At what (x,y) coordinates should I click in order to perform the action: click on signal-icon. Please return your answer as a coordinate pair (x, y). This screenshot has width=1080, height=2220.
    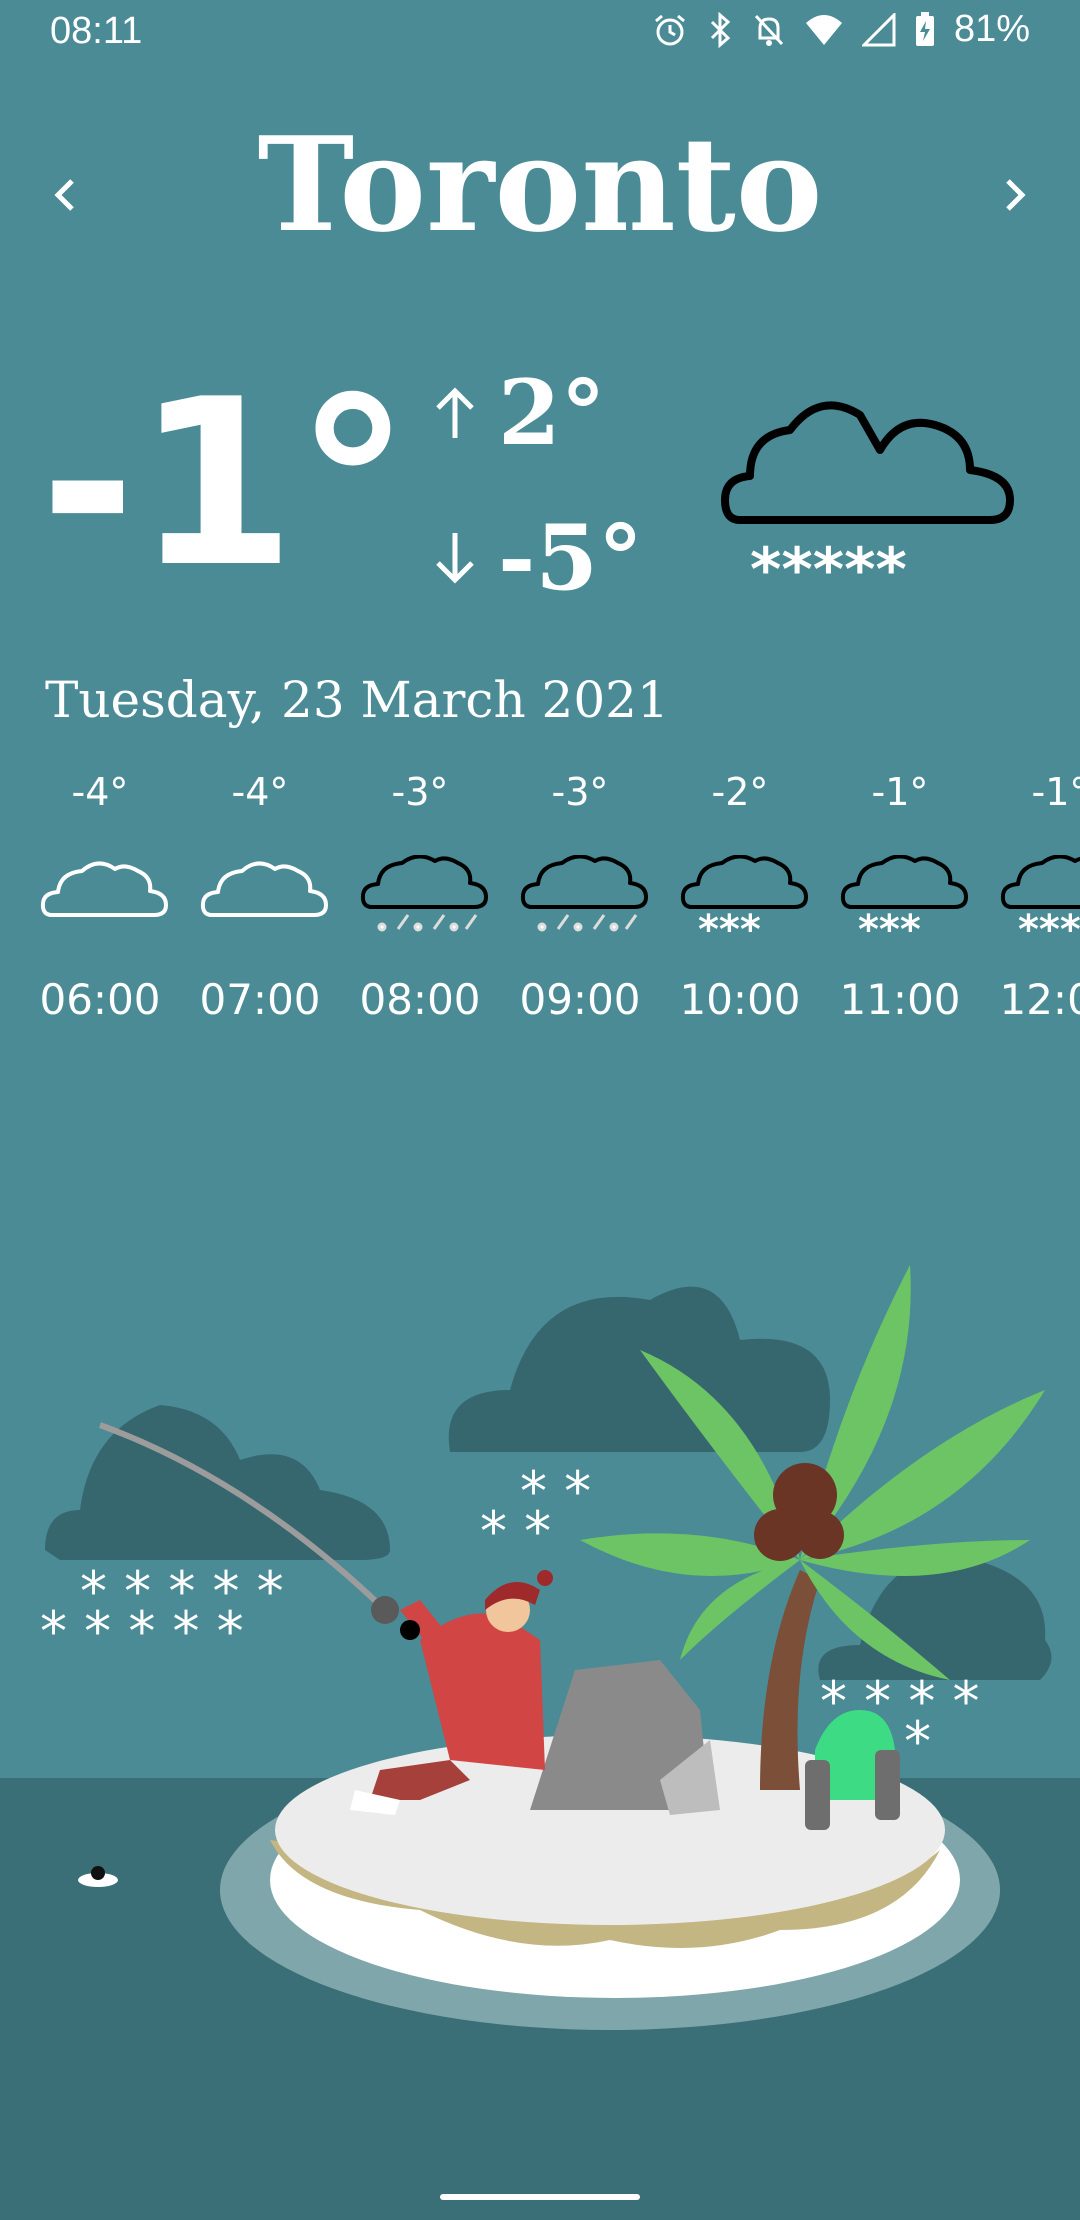
    Looking at the image, I should click on (878, 29).